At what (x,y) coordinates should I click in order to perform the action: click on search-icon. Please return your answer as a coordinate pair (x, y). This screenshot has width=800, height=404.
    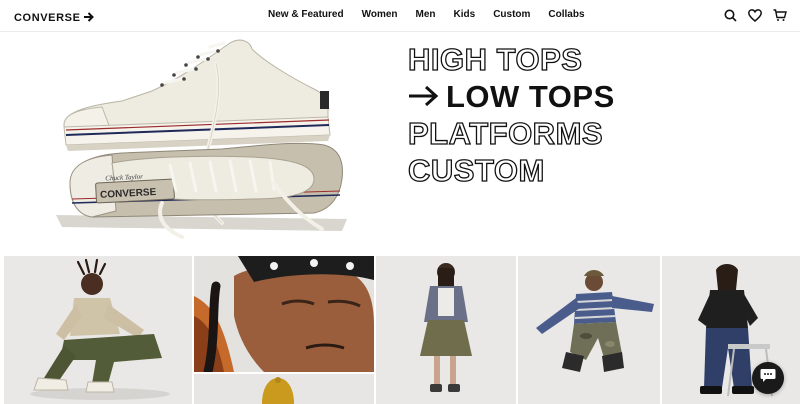
    Looking at the image, I should click on (730, 15).